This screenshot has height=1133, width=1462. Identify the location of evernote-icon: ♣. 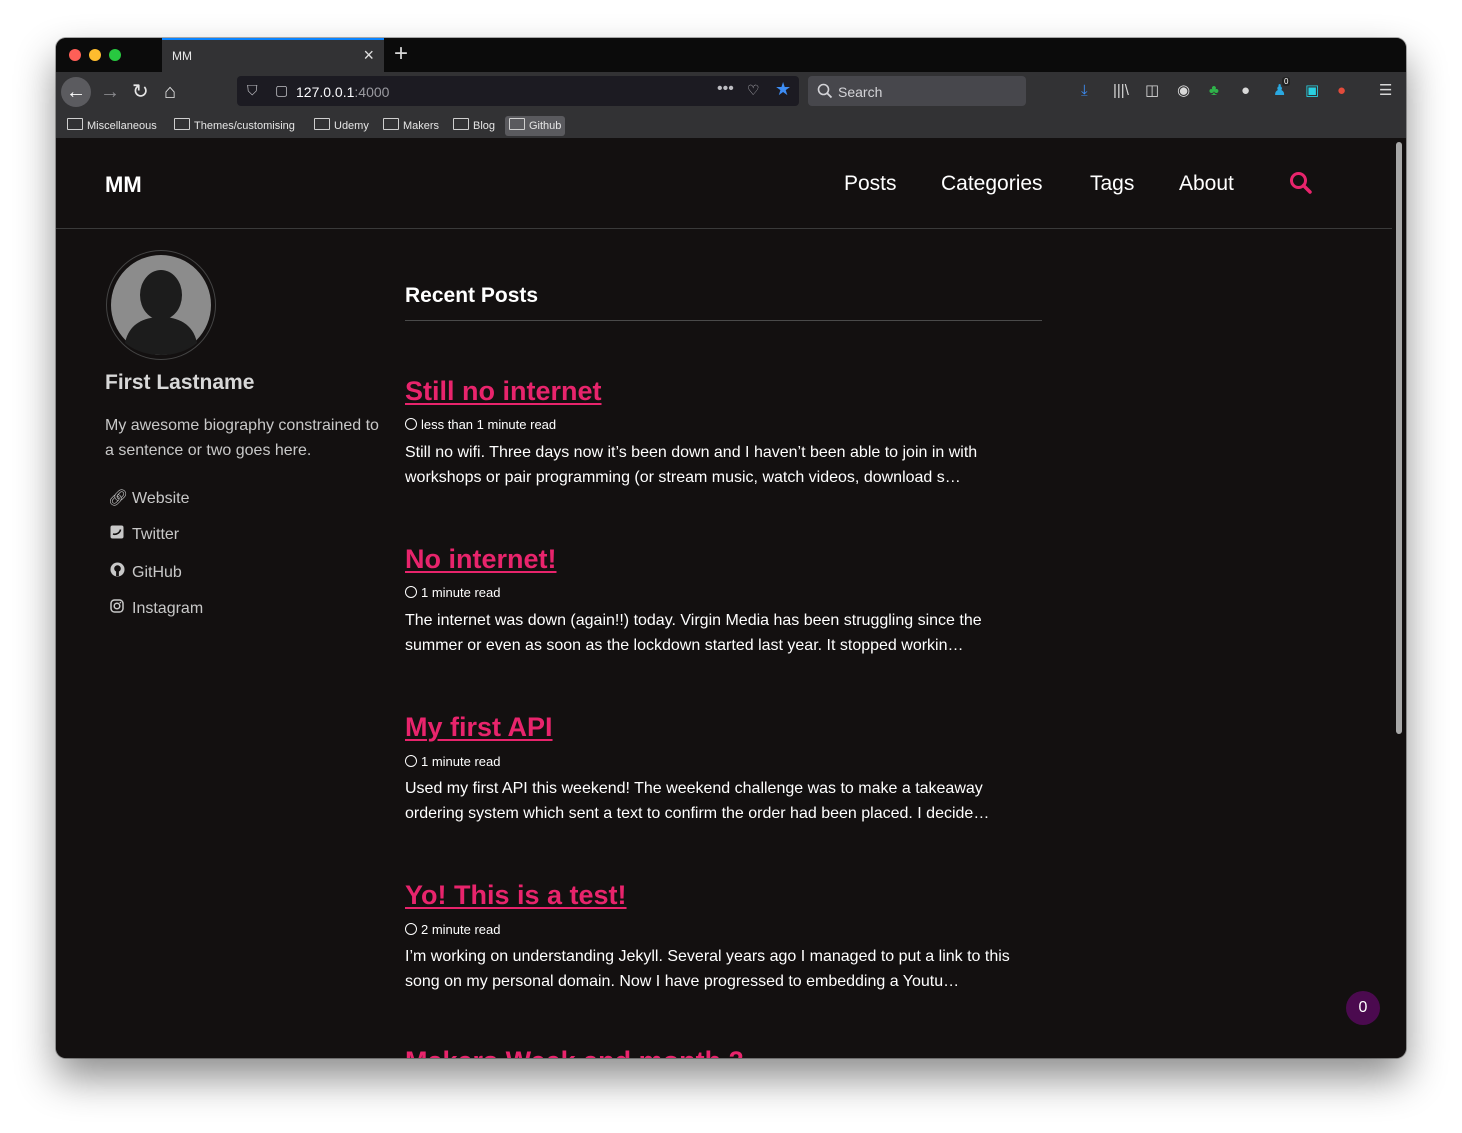
(1214, 91).